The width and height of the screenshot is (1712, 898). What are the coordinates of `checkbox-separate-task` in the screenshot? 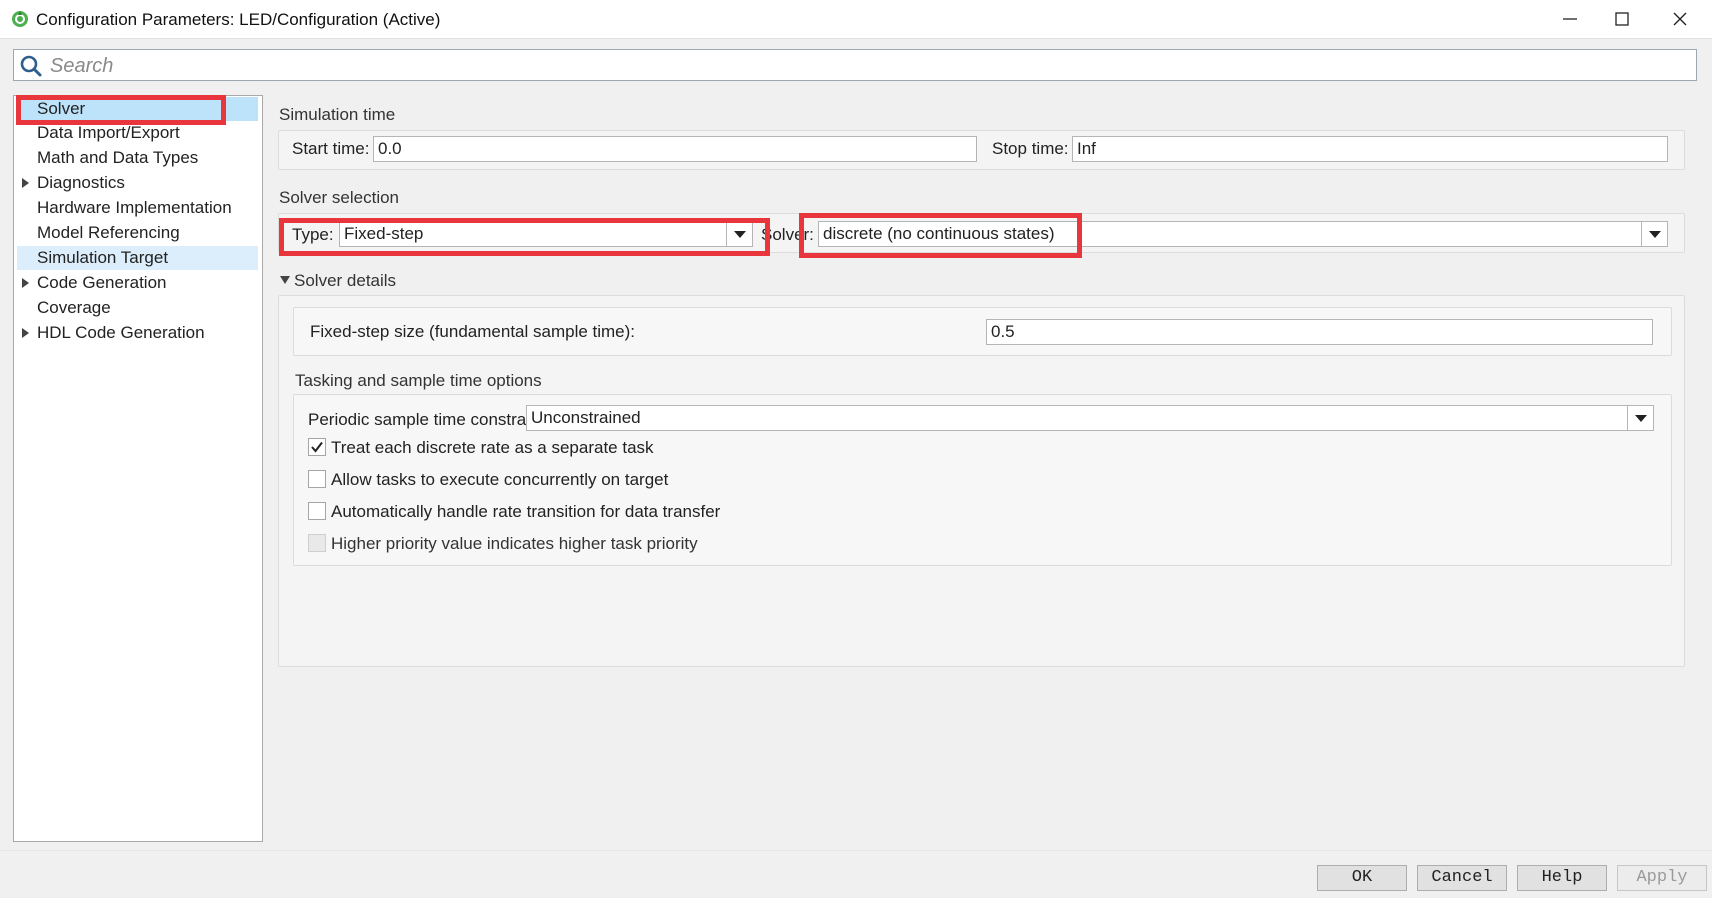 It's located at (317, 447).